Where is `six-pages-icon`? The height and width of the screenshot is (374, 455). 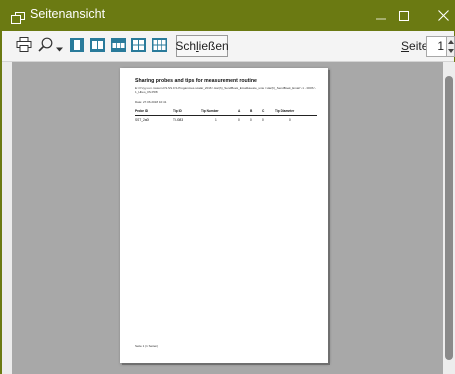
six-pages-icon is located at coordinates (159, 46).